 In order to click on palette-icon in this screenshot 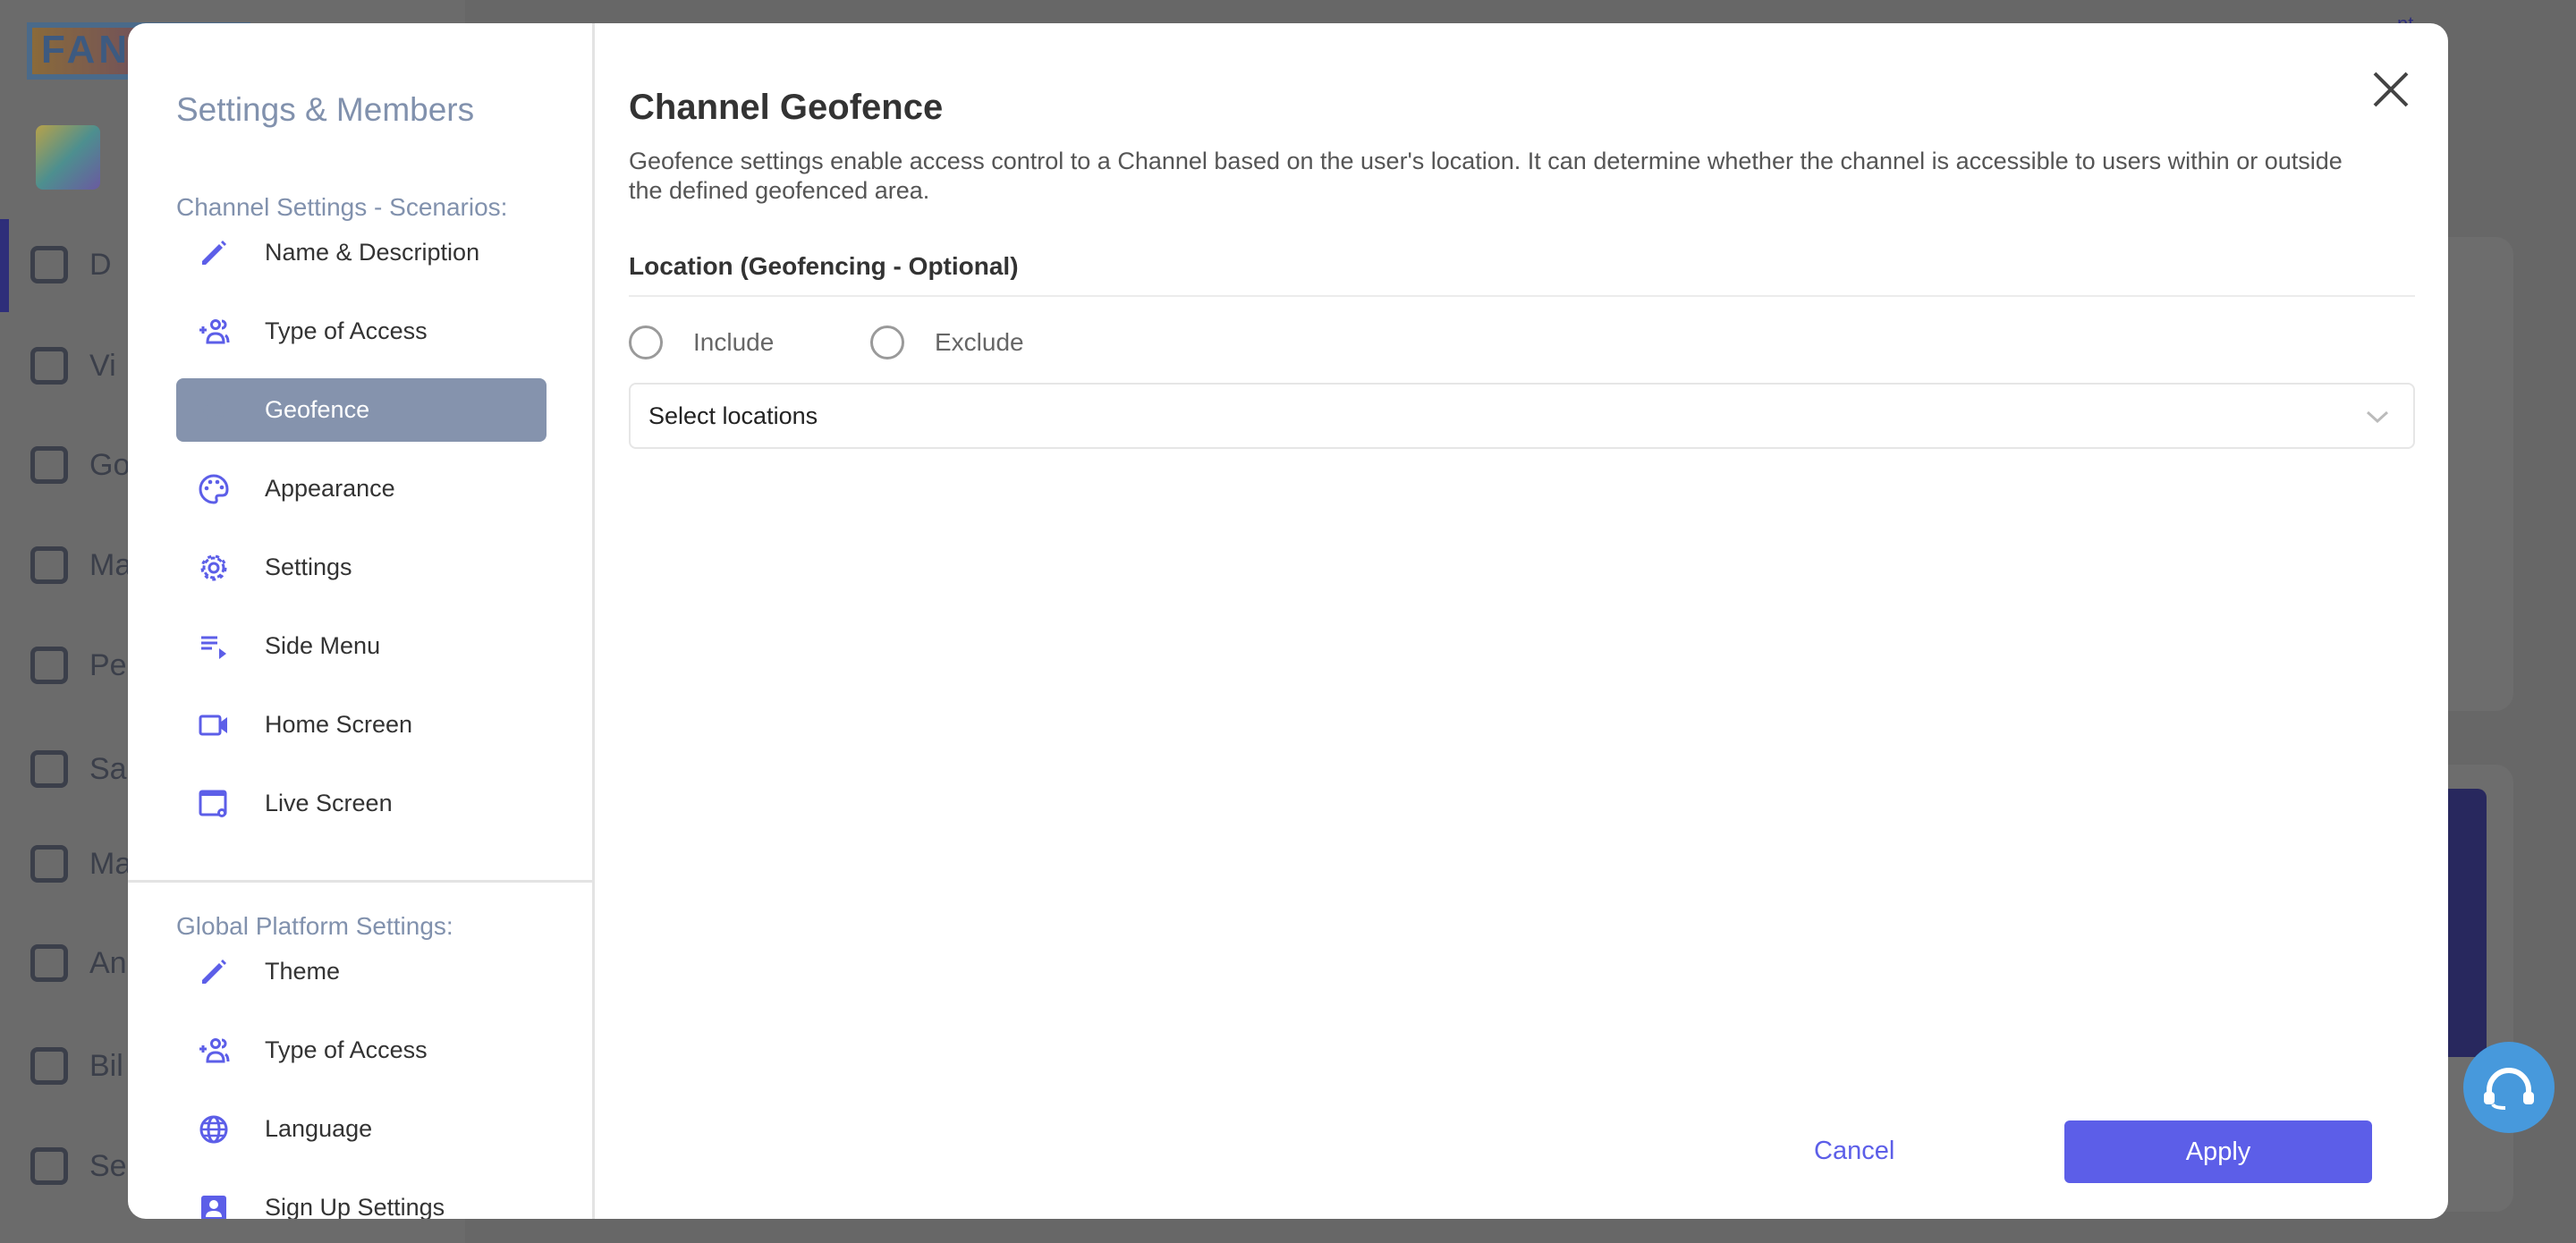, I will do `click(214, 489)`.